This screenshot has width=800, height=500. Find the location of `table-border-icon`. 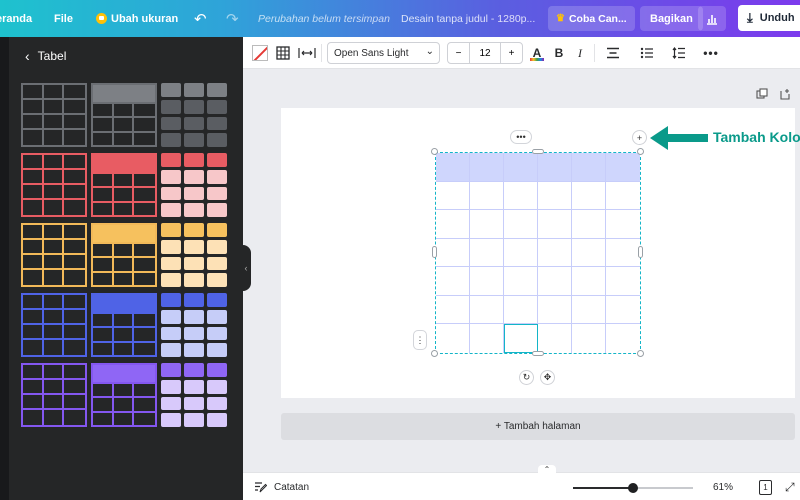

table-border-icon is located at coordinates (283, 53).